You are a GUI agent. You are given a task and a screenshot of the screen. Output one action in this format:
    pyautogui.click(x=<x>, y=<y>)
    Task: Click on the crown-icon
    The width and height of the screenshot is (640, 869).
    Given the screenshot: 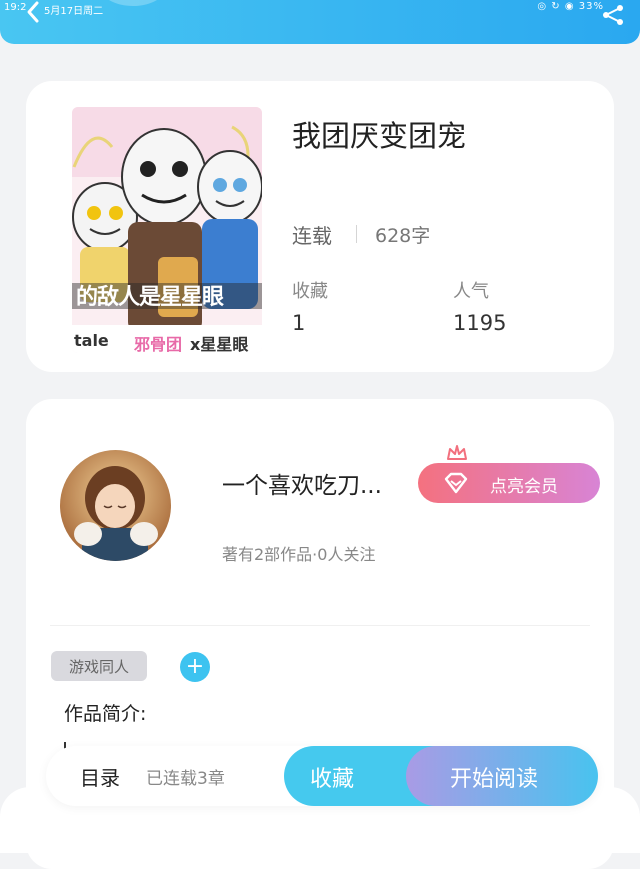 What is the action you would take?
    pyautogui.click(x=457, y=452)
    